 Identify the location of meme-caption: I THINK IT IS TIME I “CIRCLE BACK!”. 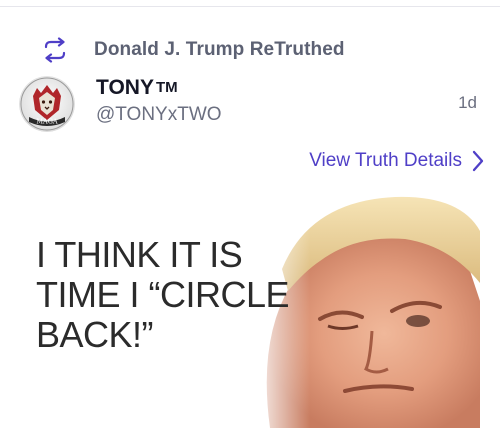
(163, 294).